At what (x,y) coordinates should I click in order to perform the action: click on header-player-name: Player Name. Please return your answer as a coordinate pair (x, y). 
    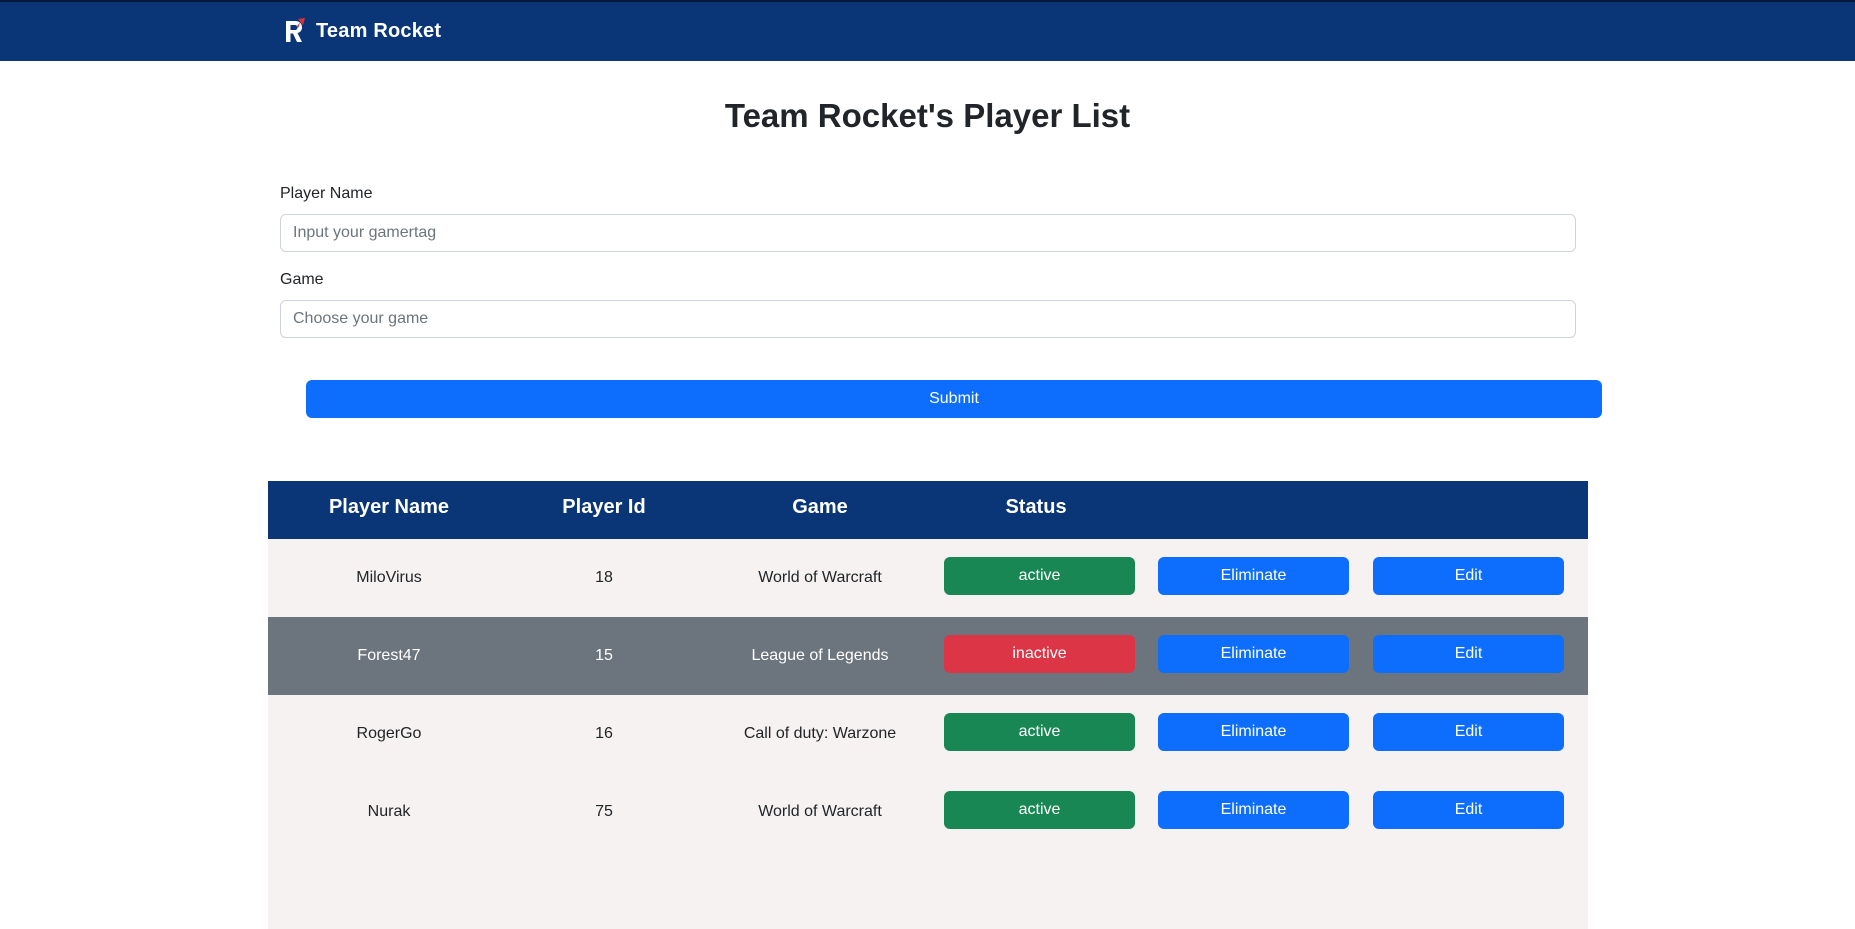
    Looking at the image, I should click on (389, 507).